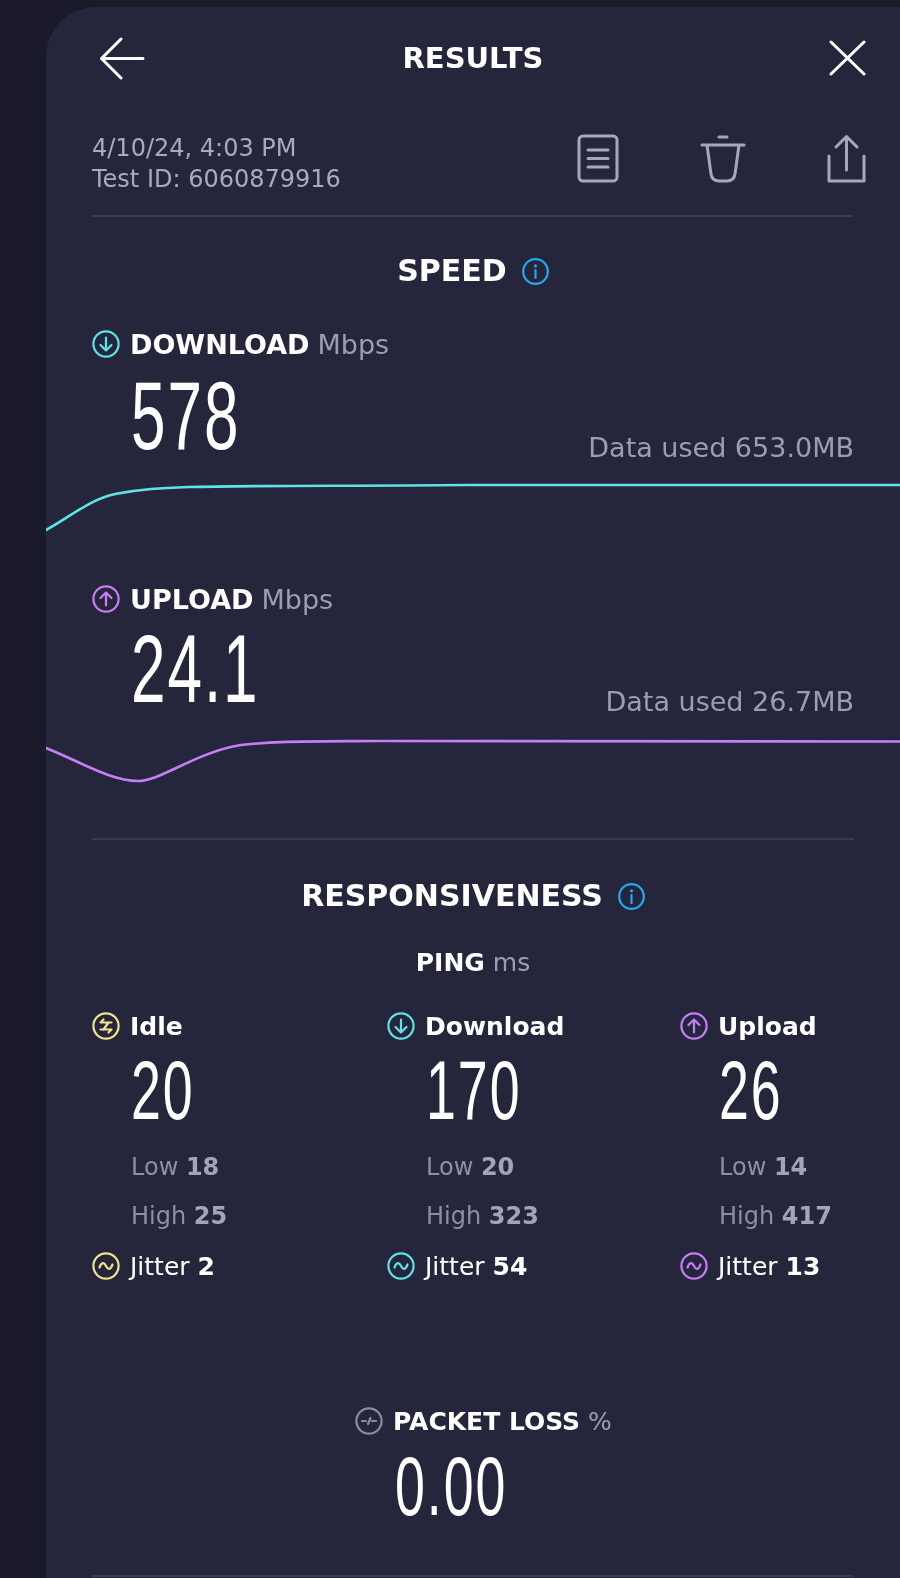 The image size is (900, 1578). Describe the element at coordinates (450, 962) in the screenshot. I see `ping-label: PING` at that location.